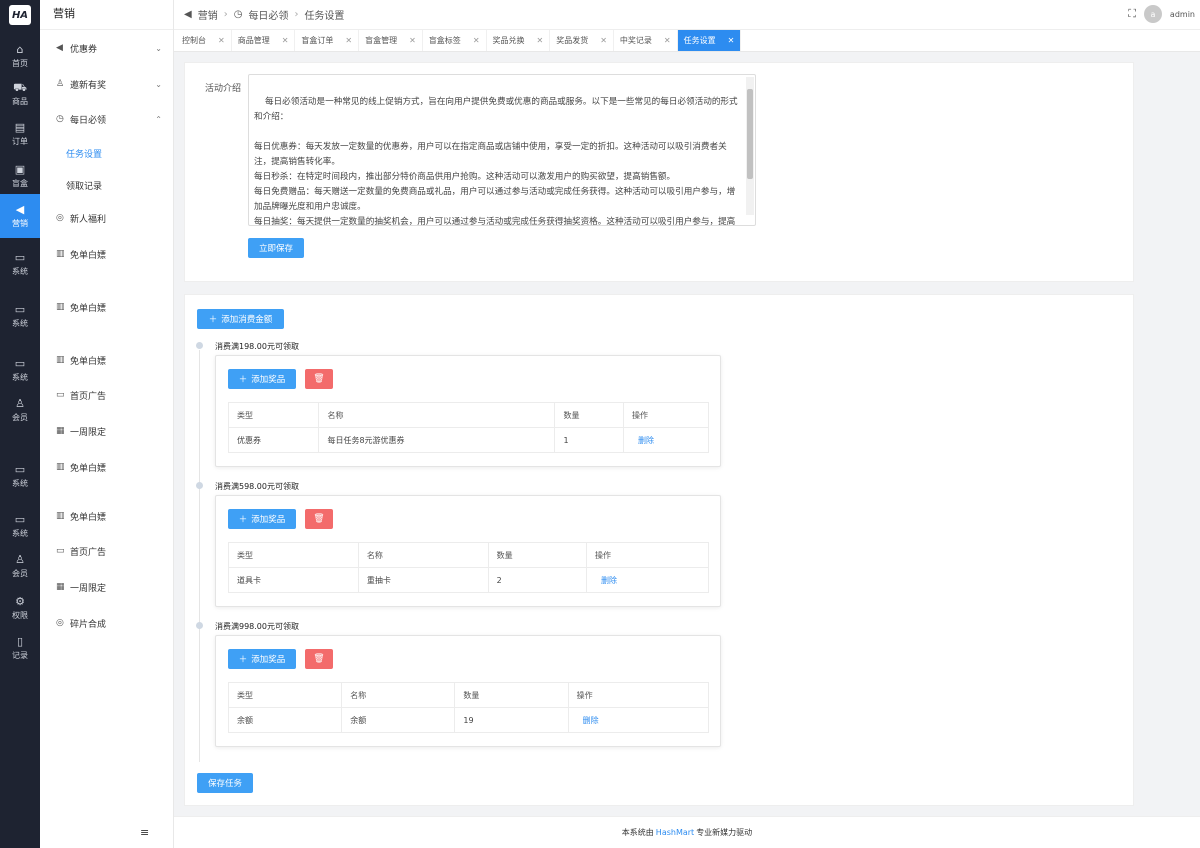  I want to click on table-row: 余额 余额 19 删除, so click(468, 720).